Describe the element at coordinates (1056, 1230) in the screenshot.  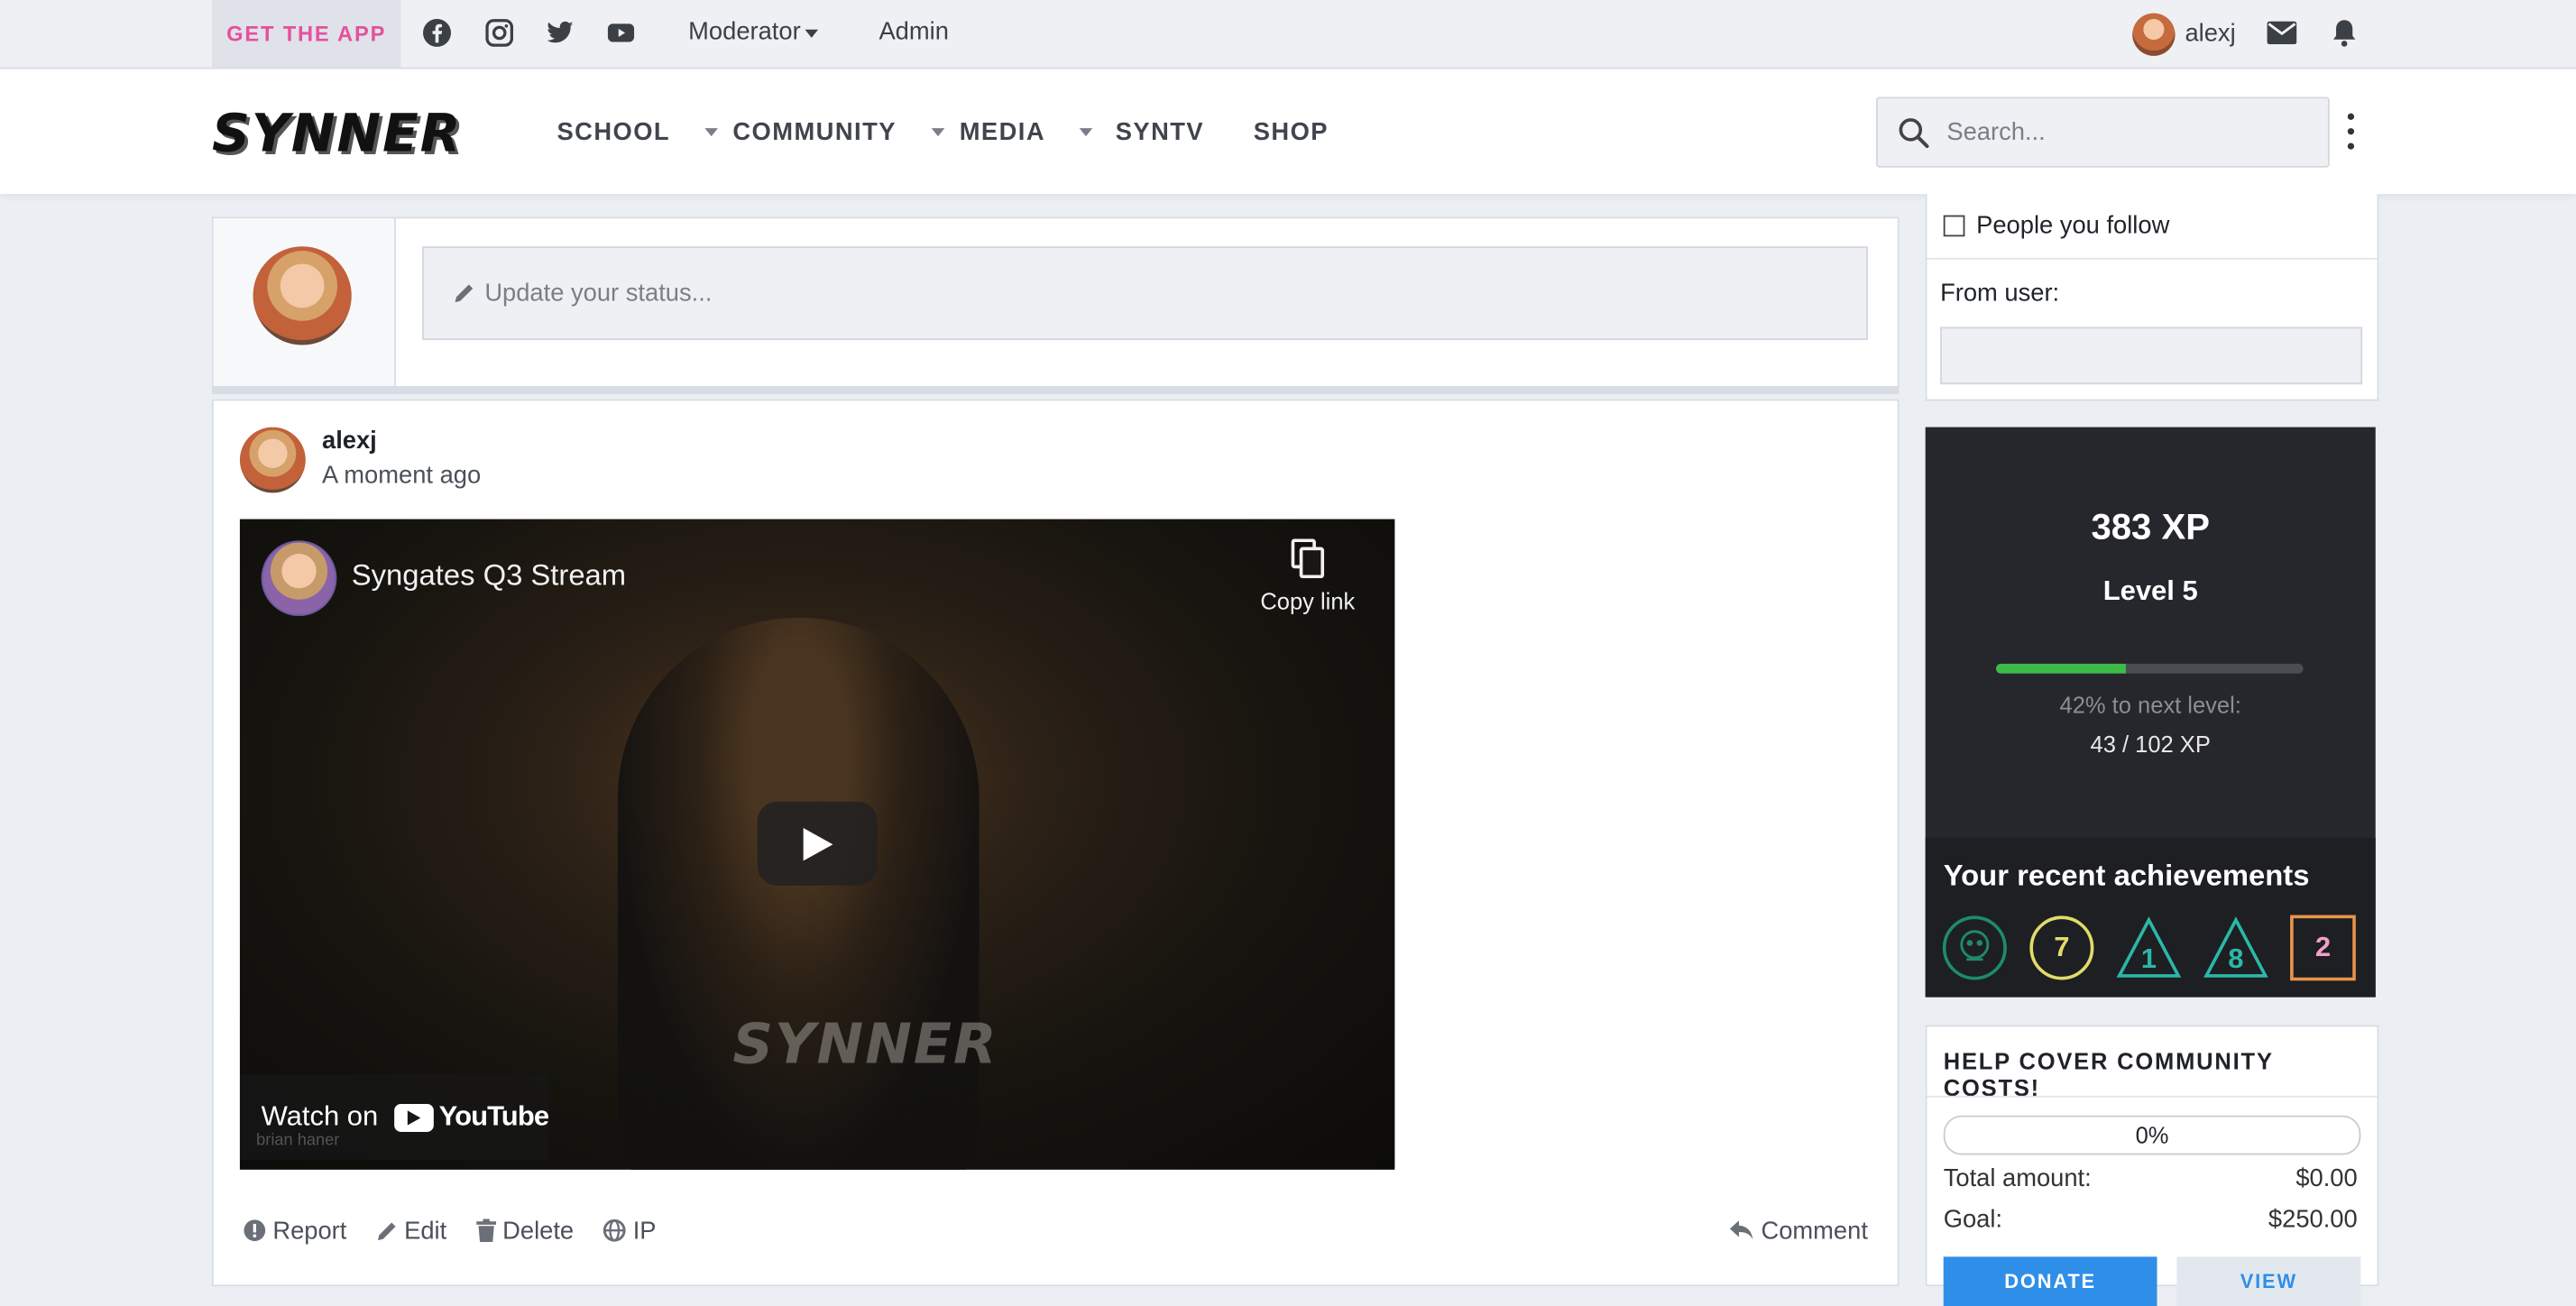
I see `post-actions: Report Edit Delete IP Comment` at that location.